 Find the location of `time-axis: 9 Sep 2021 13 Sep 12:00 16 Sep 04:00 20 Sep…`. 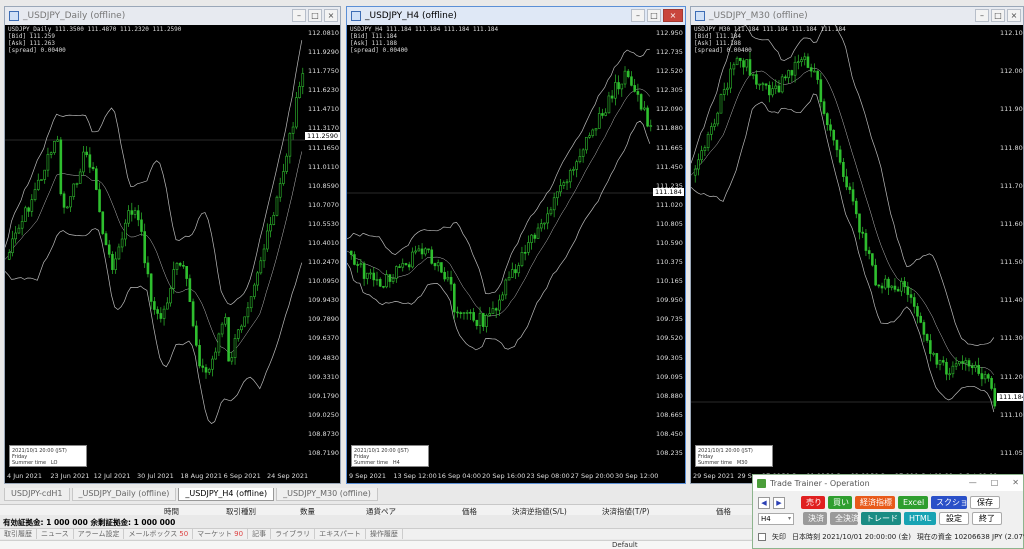

time-axis: 9 Sep 2021 13 Sep 12:00 16 Sep 04:00 20 Sep… is located at coordinates (502, 476).